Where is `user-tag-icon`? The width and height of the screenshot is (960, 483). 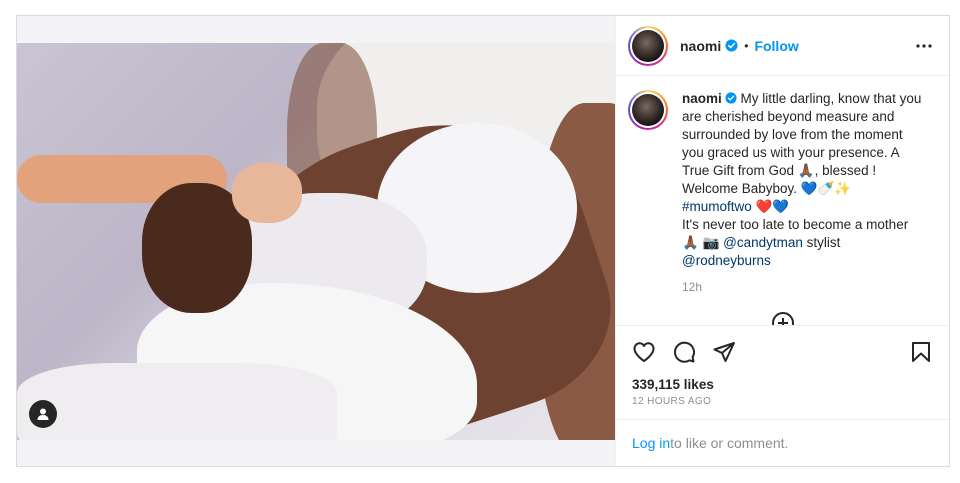 user-tag-icon is located at coordinates (43, 414).